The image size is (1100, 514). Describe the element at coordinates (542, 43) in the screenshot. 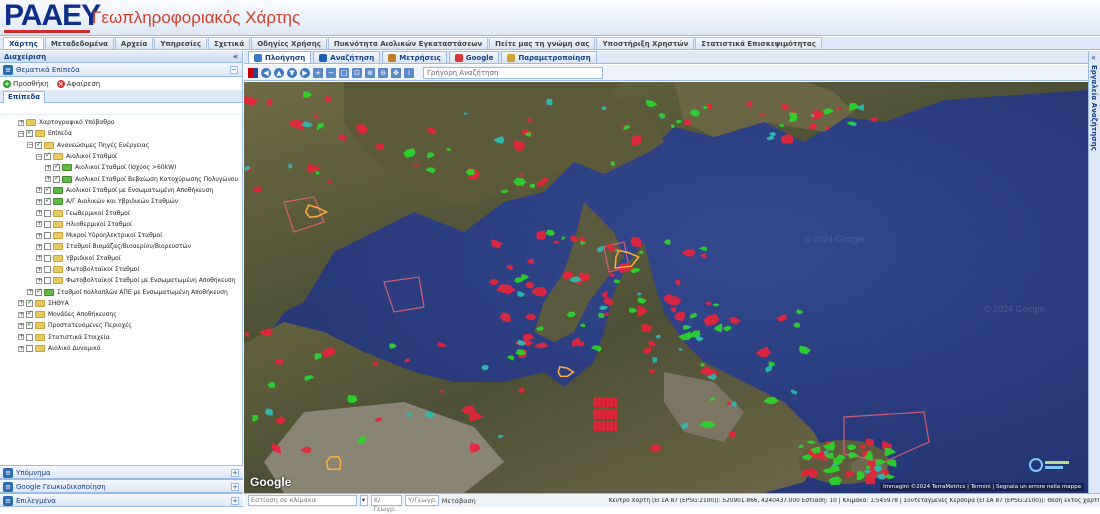

I see `tab-main-7: Πείτε μας τη γνώμη σας` at that location.